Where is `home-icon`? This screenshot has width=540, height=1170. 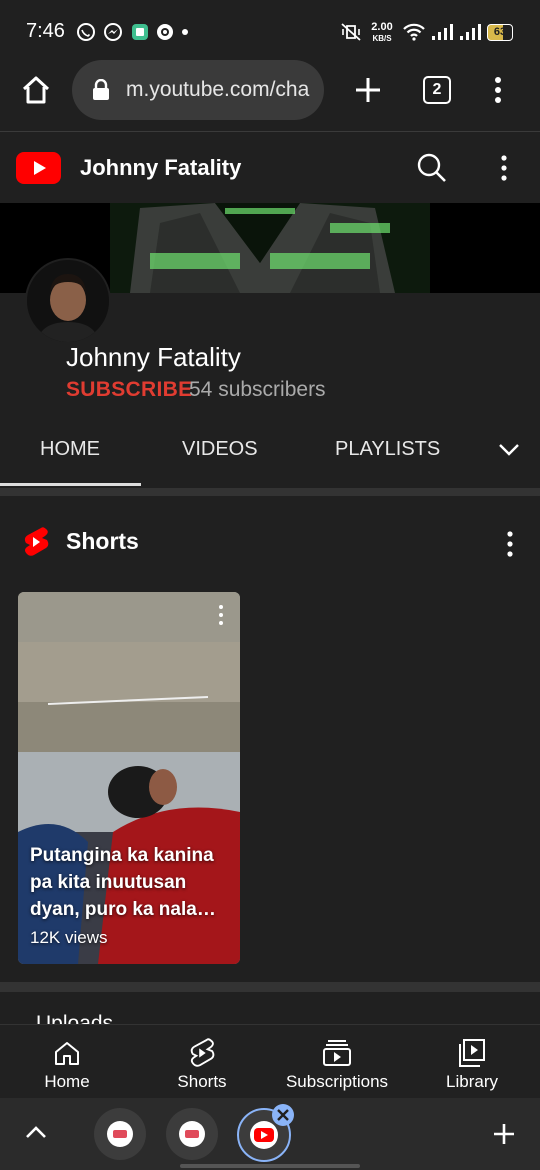
home-icon is located at coordinates (36, 90).